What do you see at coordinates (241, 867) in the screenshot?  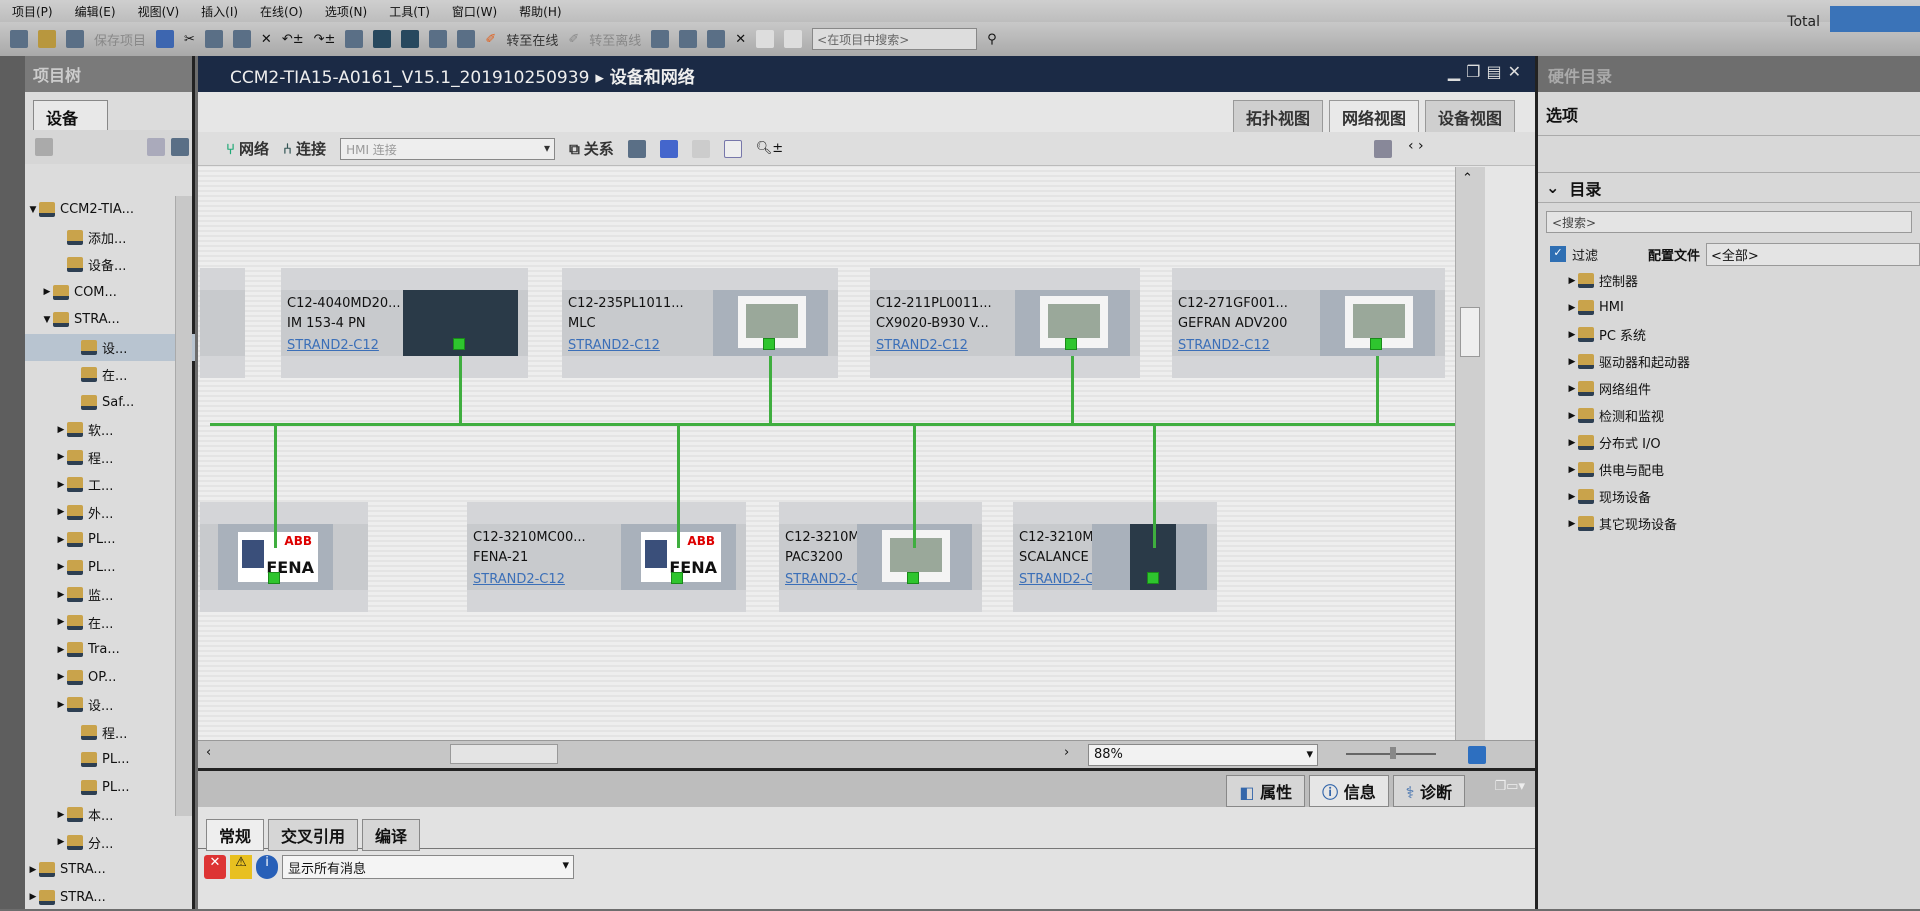 I see `warning-filter-icon: ⚠` at bounding box center [241, 867].